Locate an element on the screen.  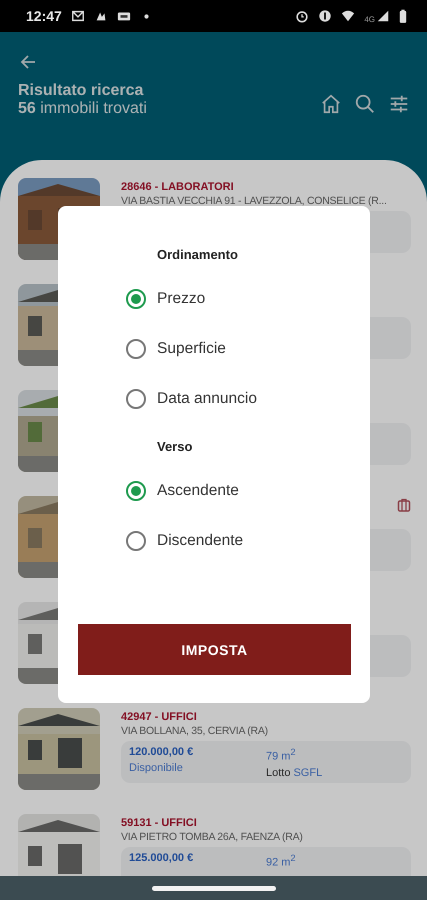
listing-area: 79 m$^{2}$ is located at coordinates (334, 755).